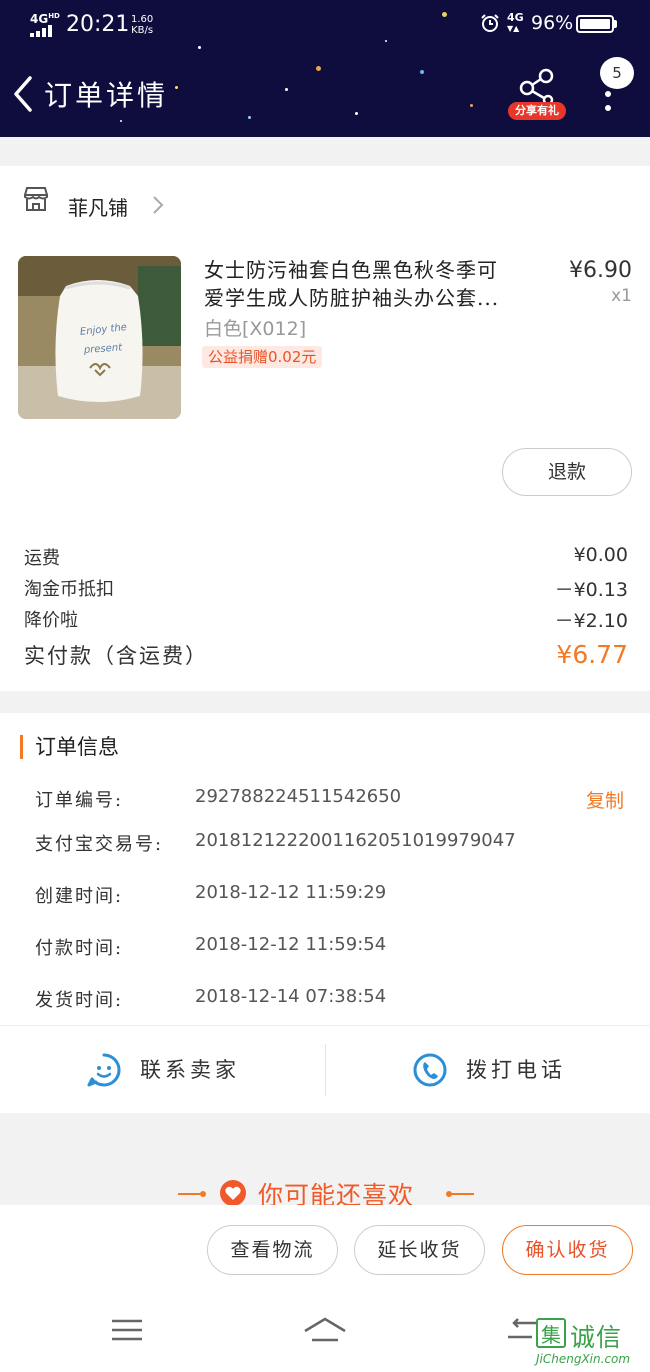 This screenshot has height=1372, width=650. Describe the element at coordinates (551, 1333) in the screenshot. I see `watermark-logo-box: 集` at that location.